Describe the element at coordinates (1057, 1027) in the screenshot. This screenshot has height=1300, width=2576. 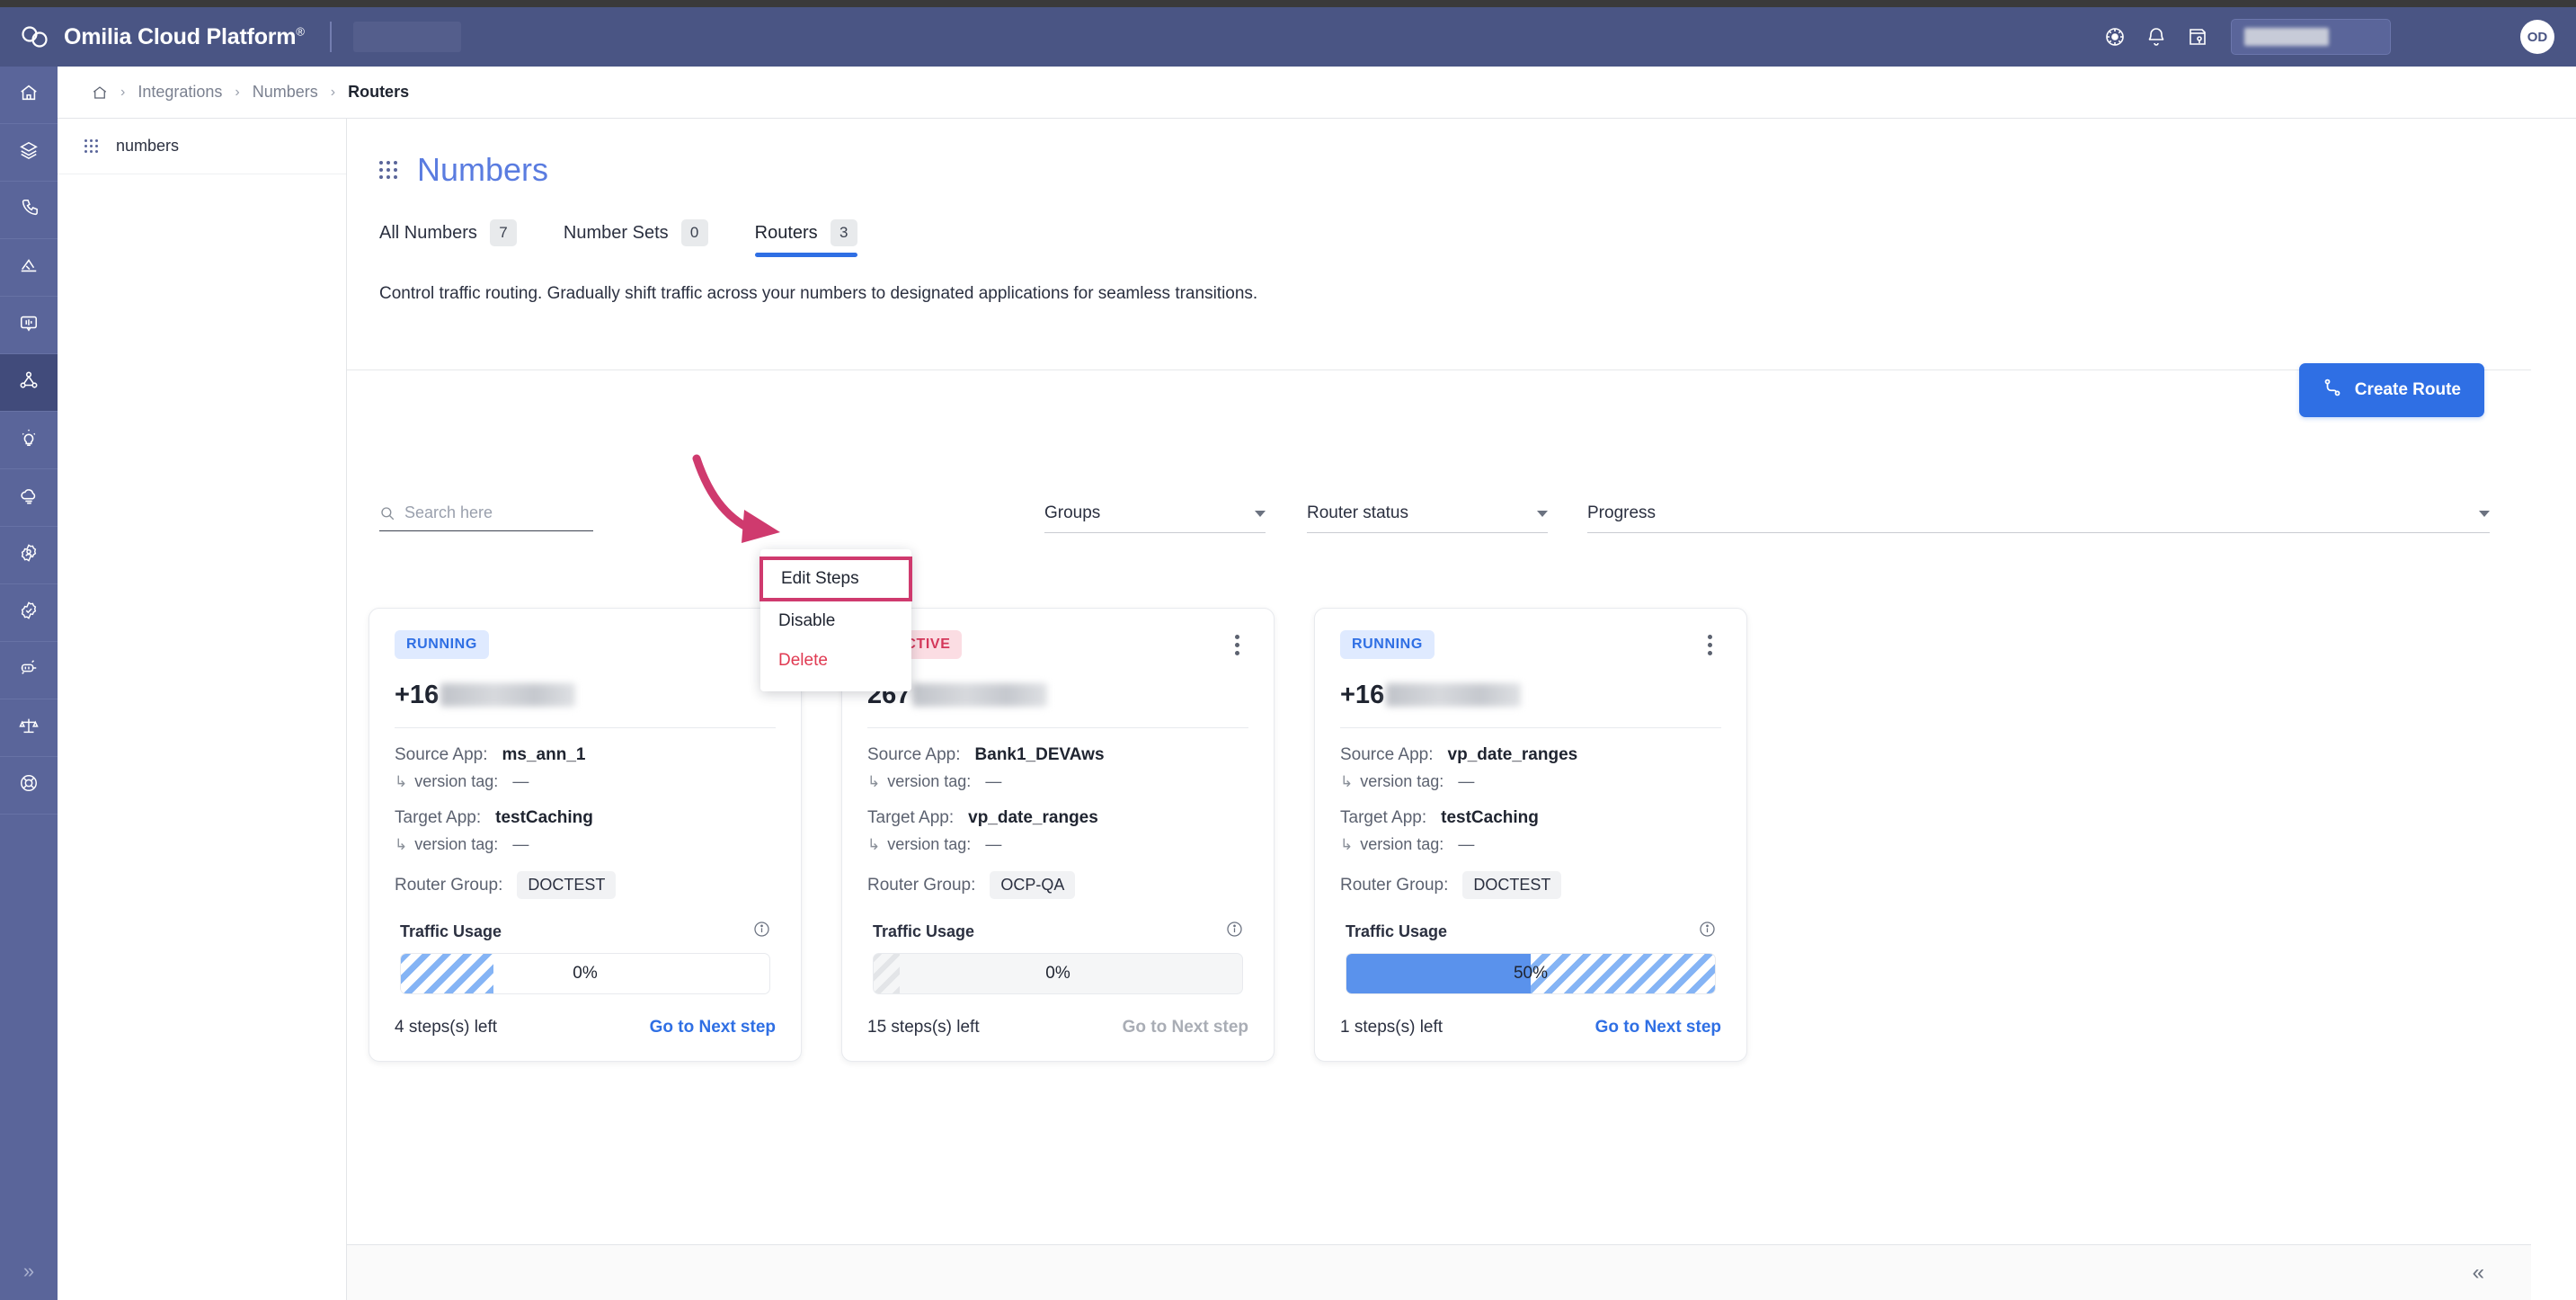
I see `card-footer: 15 steps(s) left Go to Next step` at that location.